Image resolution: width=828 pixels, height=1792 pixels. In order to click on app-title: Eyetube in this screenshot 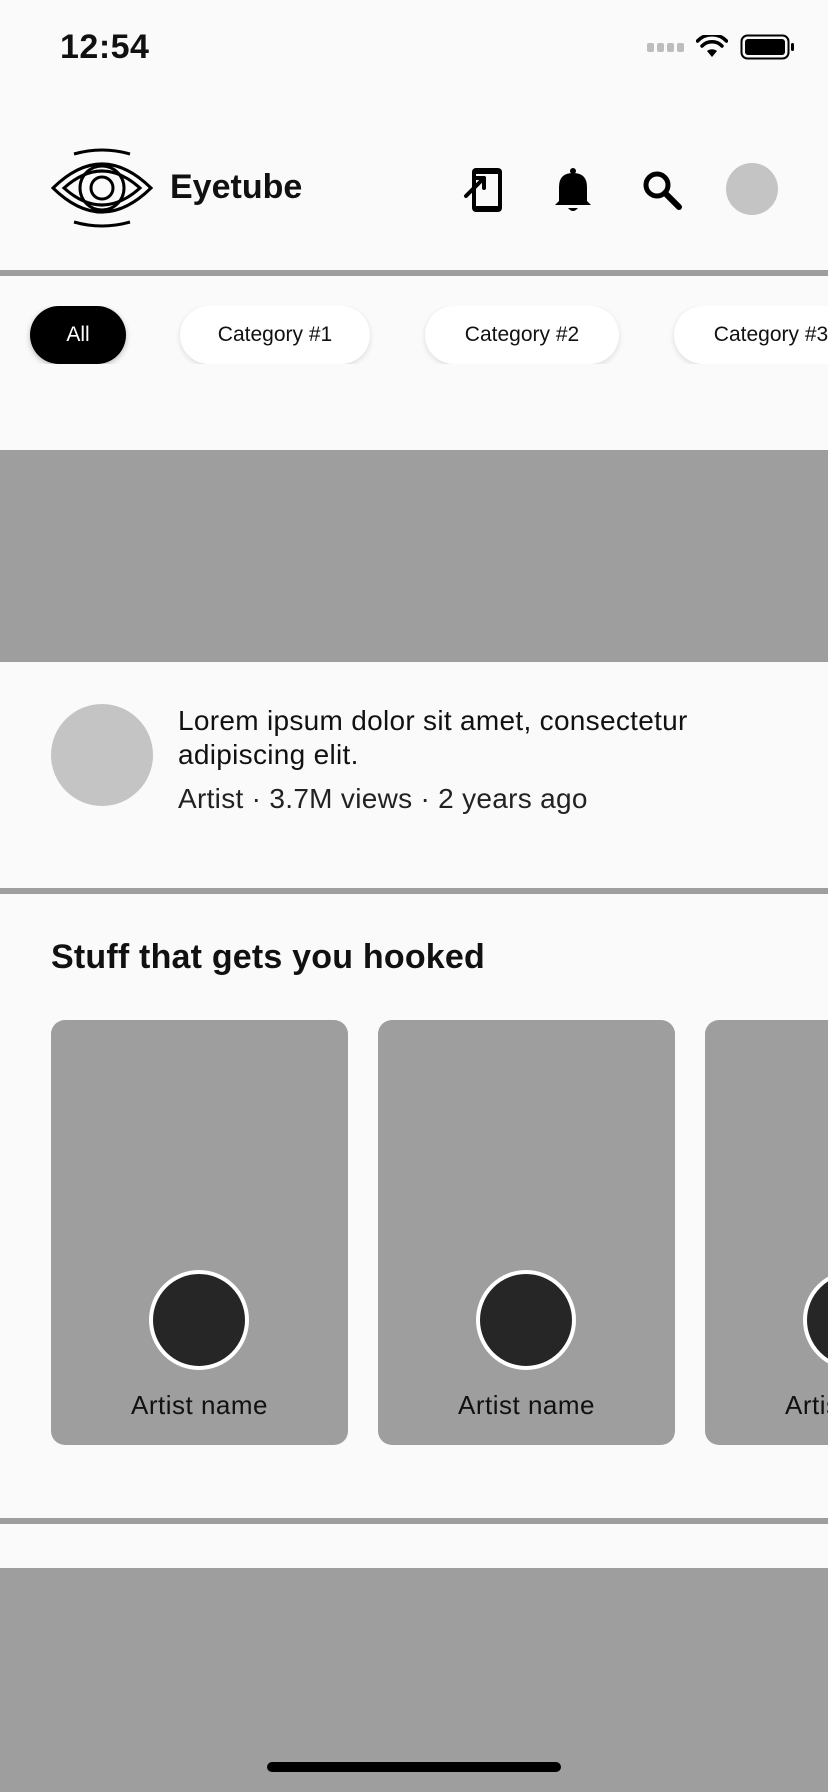, I will do `click(236, 187)`.